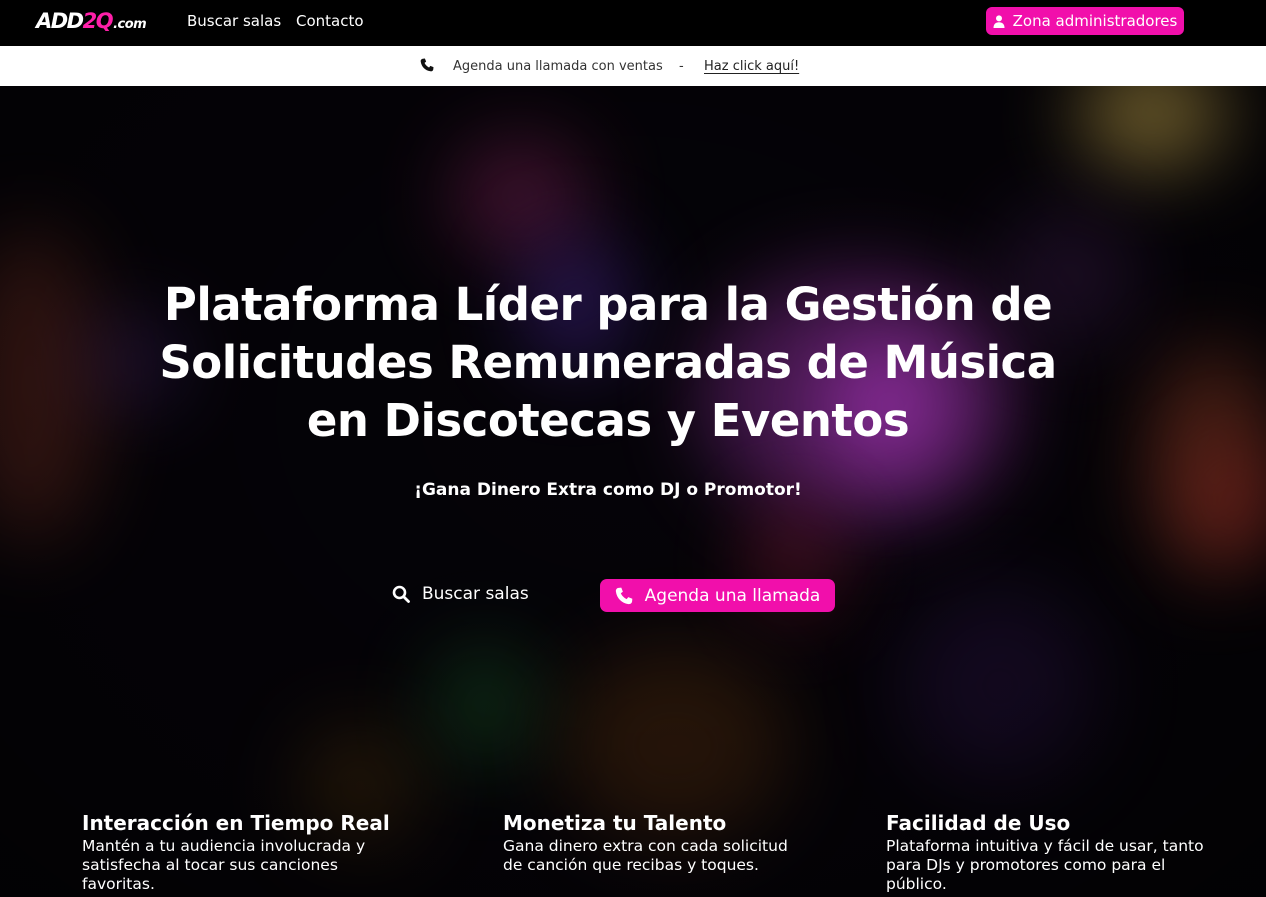 This screenshot has height=897, width=1266. I want to click on logo-domain-text: .com, so click(130, 24).